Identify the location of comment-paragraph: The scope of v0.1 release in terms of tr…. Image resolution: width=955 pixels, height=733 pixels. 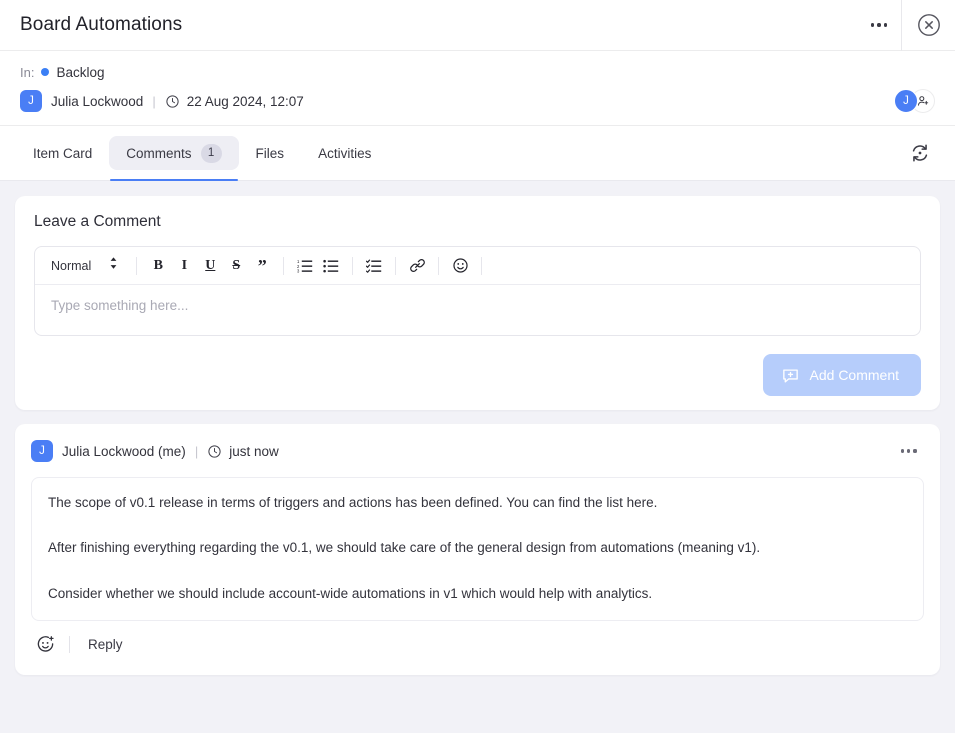
(353, 502).